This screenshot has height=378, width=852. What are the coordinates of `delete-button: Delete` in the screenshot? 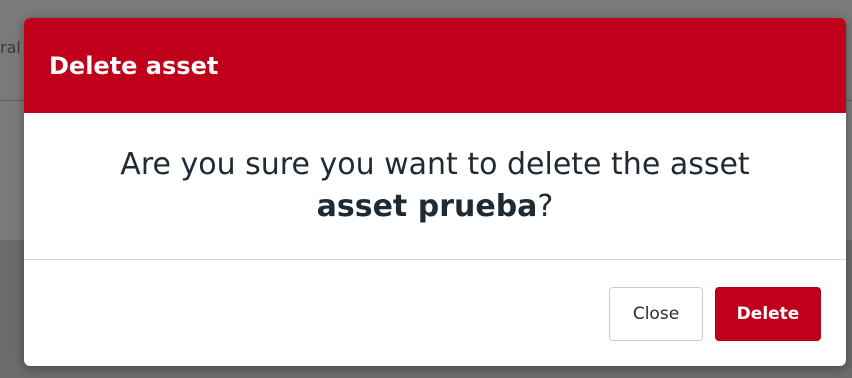 It's located at (768, 314).